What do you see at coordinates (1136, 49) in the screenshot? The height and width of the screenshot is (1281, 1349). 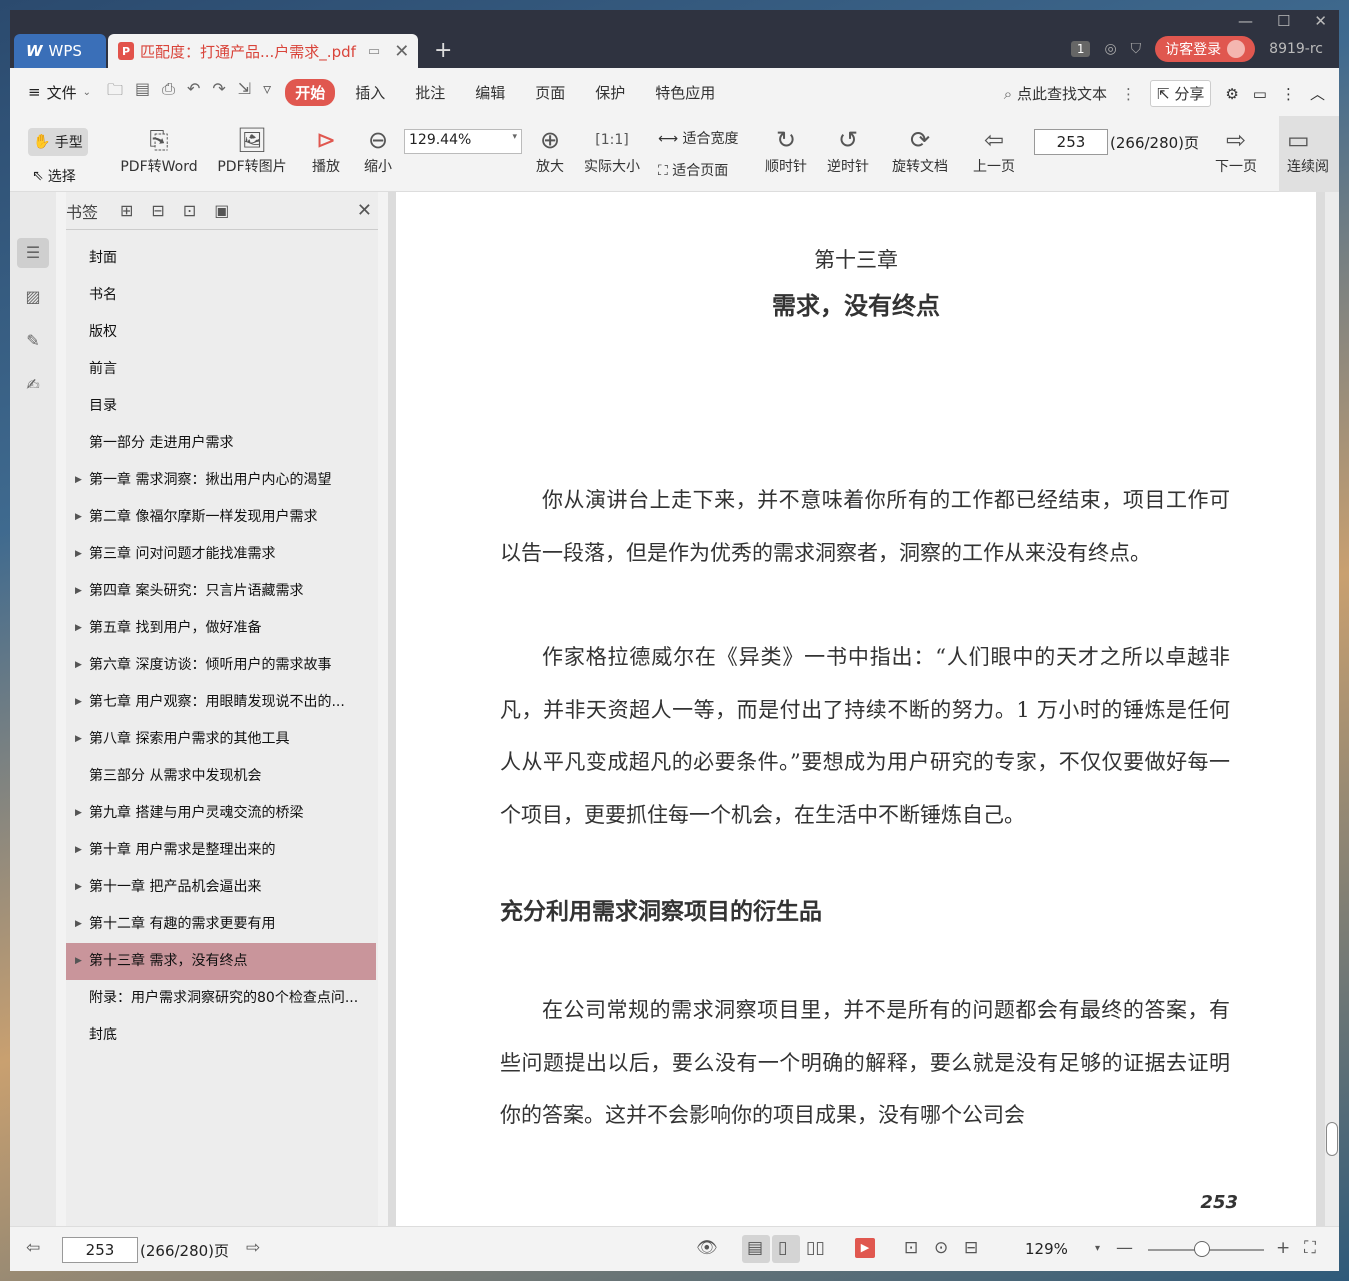 I see `skin-icon: ⛉` at bounding box center [1136, 49].